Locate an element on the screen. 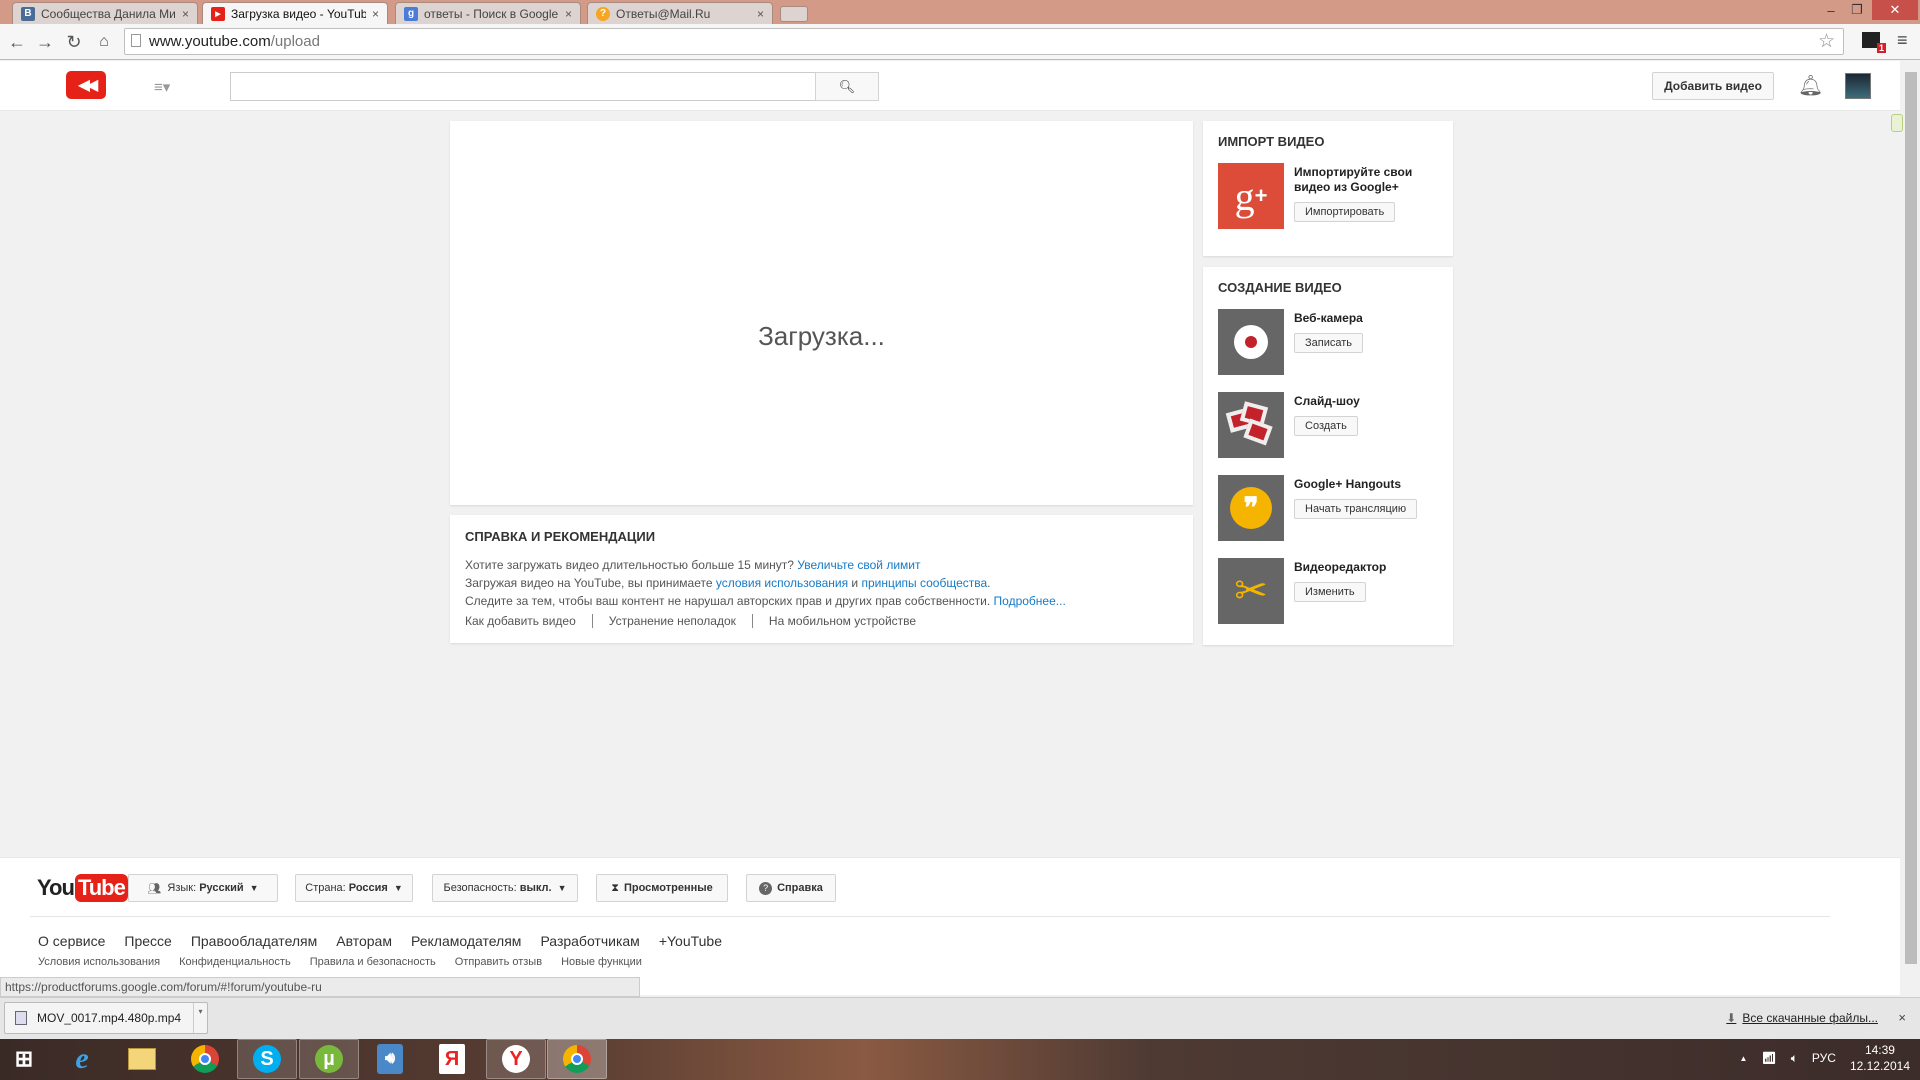 This screenshot has width=1920, height=1080. scrollbar-thumb is located at coordinates (1911, 518).